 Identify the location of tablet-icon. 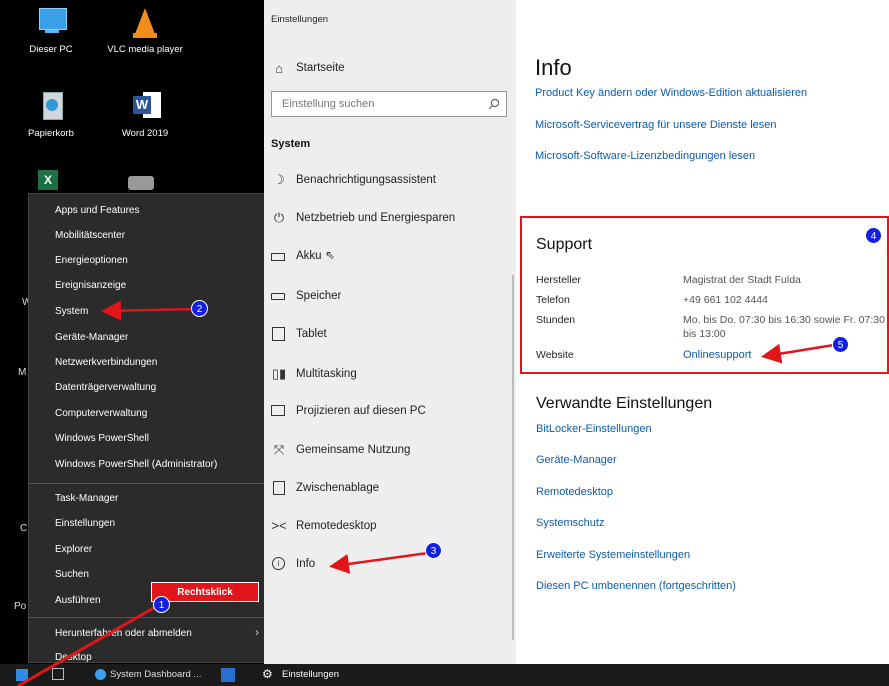
(279, 334).